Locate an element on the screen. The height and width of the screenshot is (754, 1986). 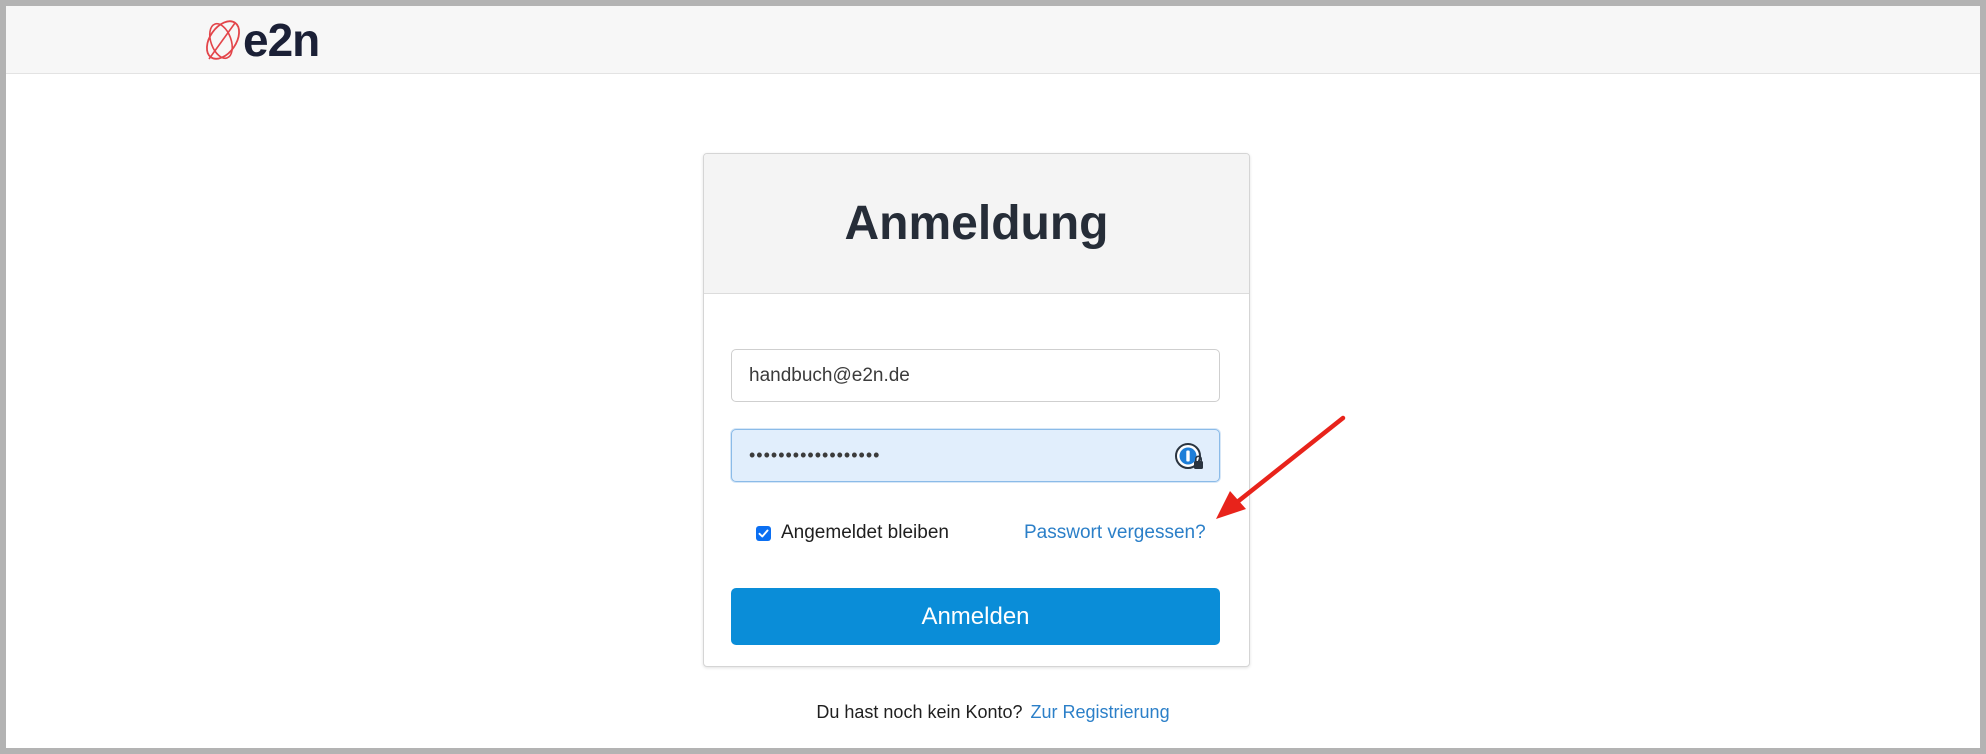
check-icon is located at coordinates (763, 533).